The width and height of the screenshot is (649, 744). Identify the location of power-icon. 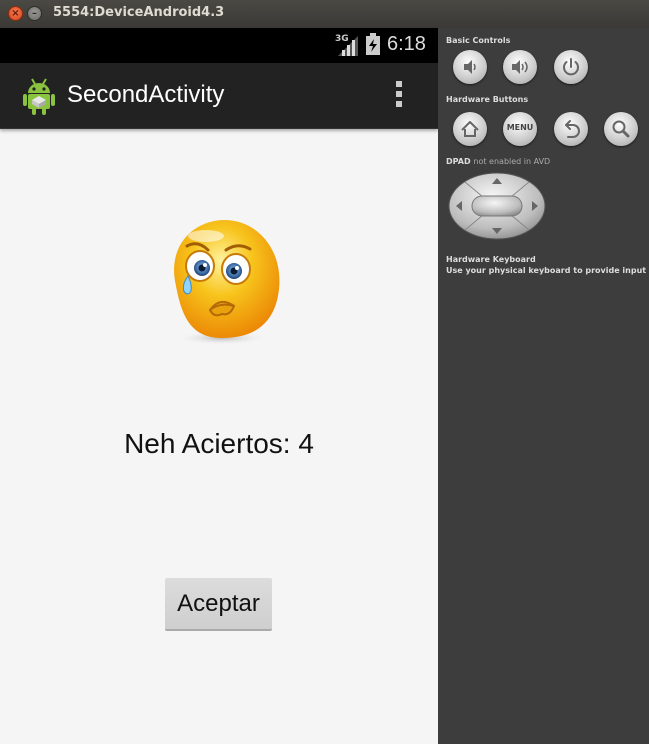
(571, 67).